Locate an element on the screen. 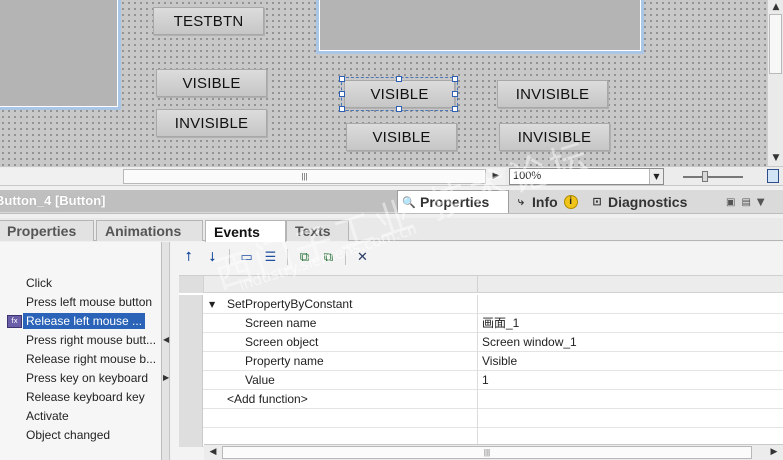  add-function-label: <Add function> is located at coordinates (267, 399).